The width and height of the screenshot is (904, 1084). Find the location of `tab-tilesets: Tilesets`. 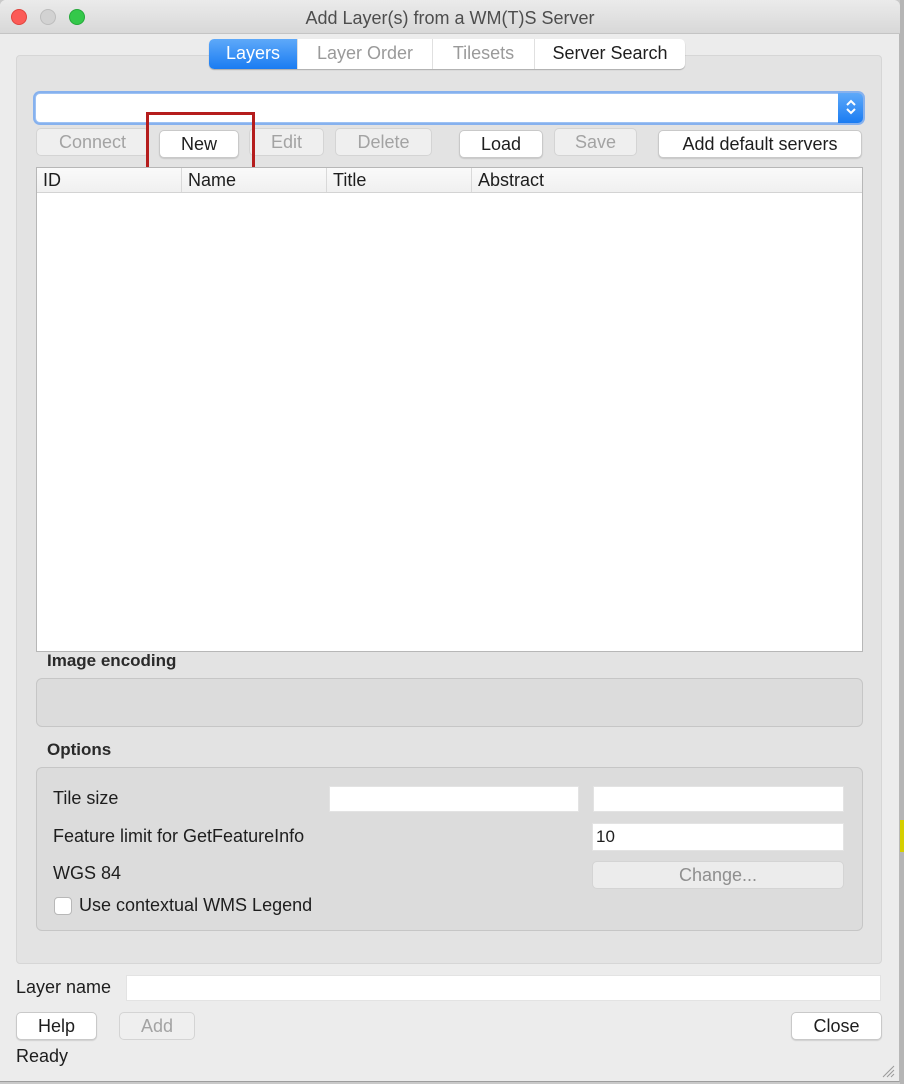

tab-tilesets: Tilesets is located at coordinates (484, 54).